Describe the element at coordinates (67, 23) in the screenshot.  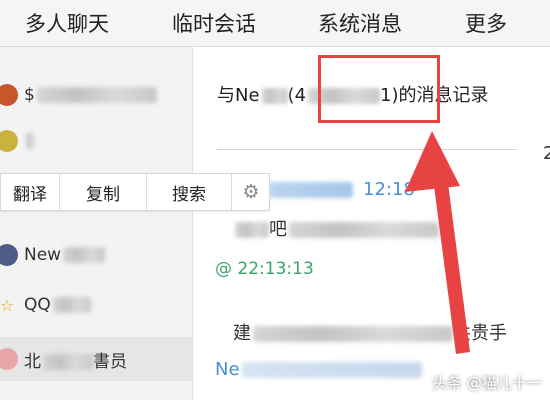
I see `tab-group-chat: 多人聊天` at that location.